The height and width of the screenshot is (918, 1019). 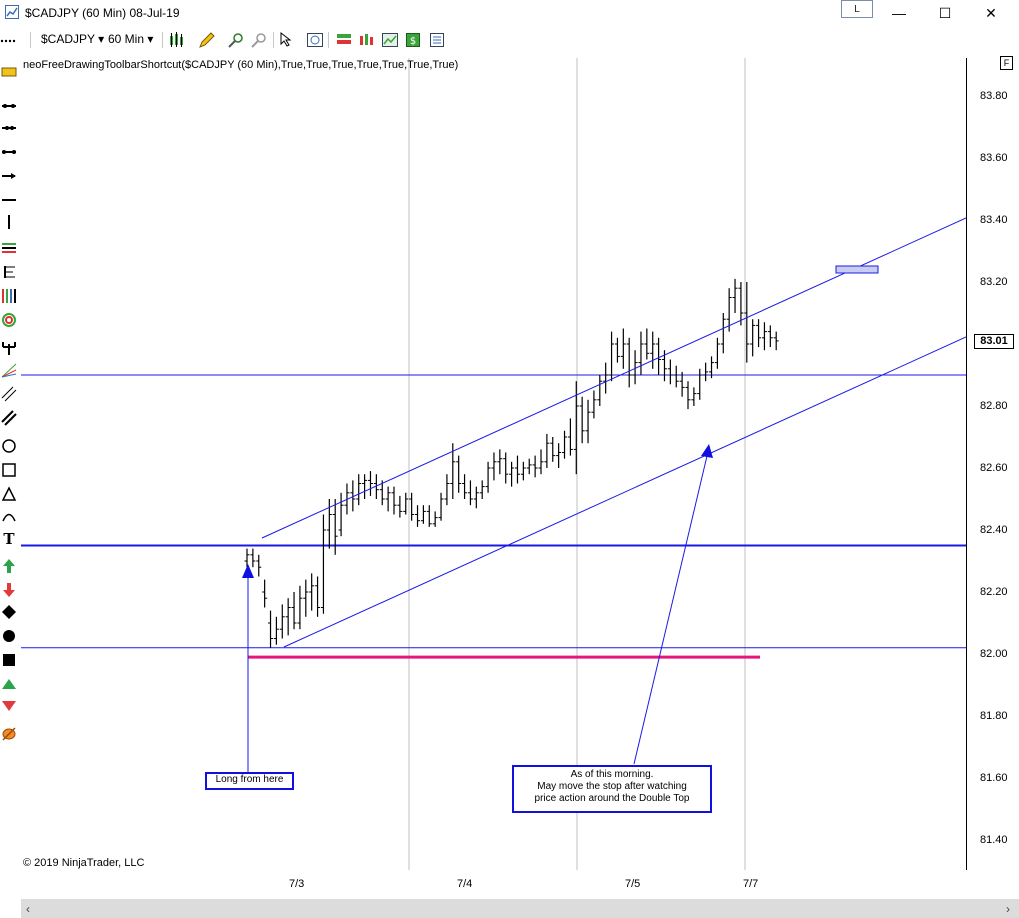 What do you see at coordinates (236, 40) in the screenshot?
I see `zoom-in-icon` at bounding box center [236, 40].